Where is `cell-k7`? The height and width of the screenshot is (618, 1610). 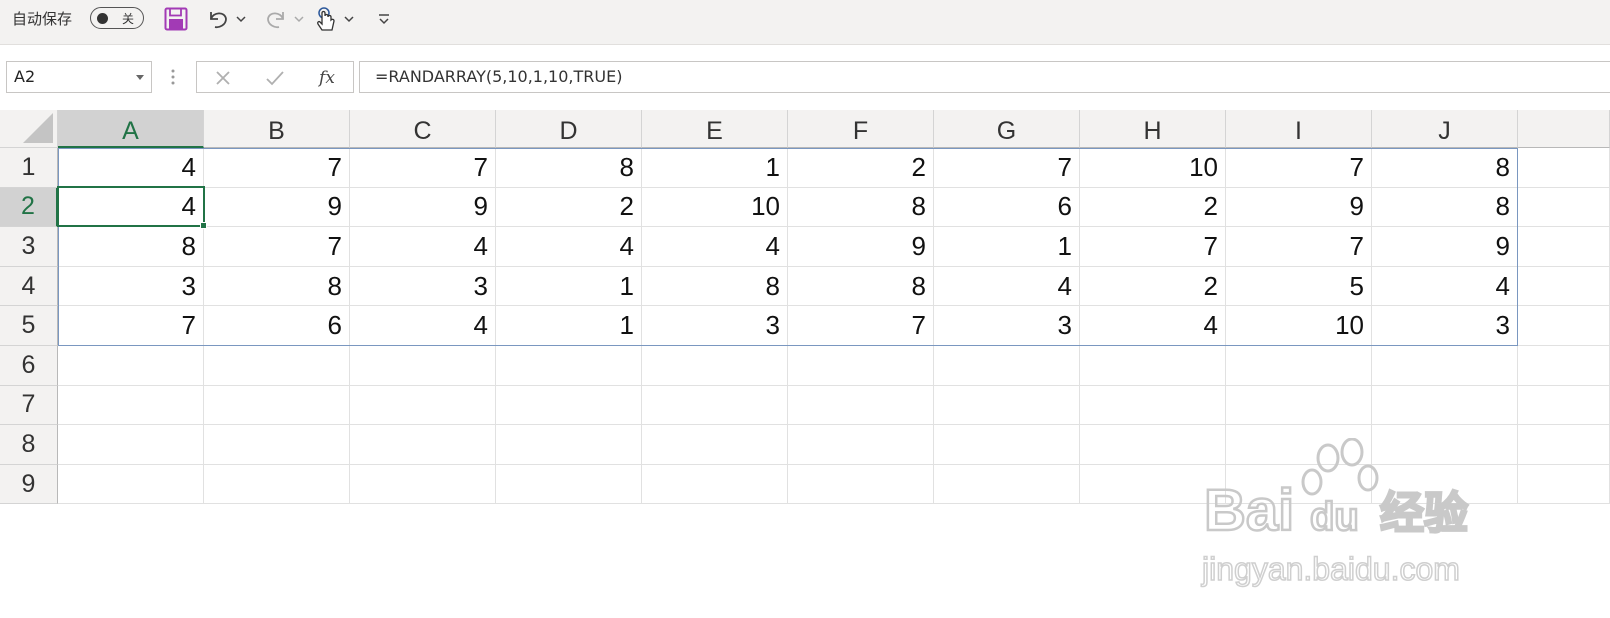 cell-k7 is located at coordinates (1564, 405).